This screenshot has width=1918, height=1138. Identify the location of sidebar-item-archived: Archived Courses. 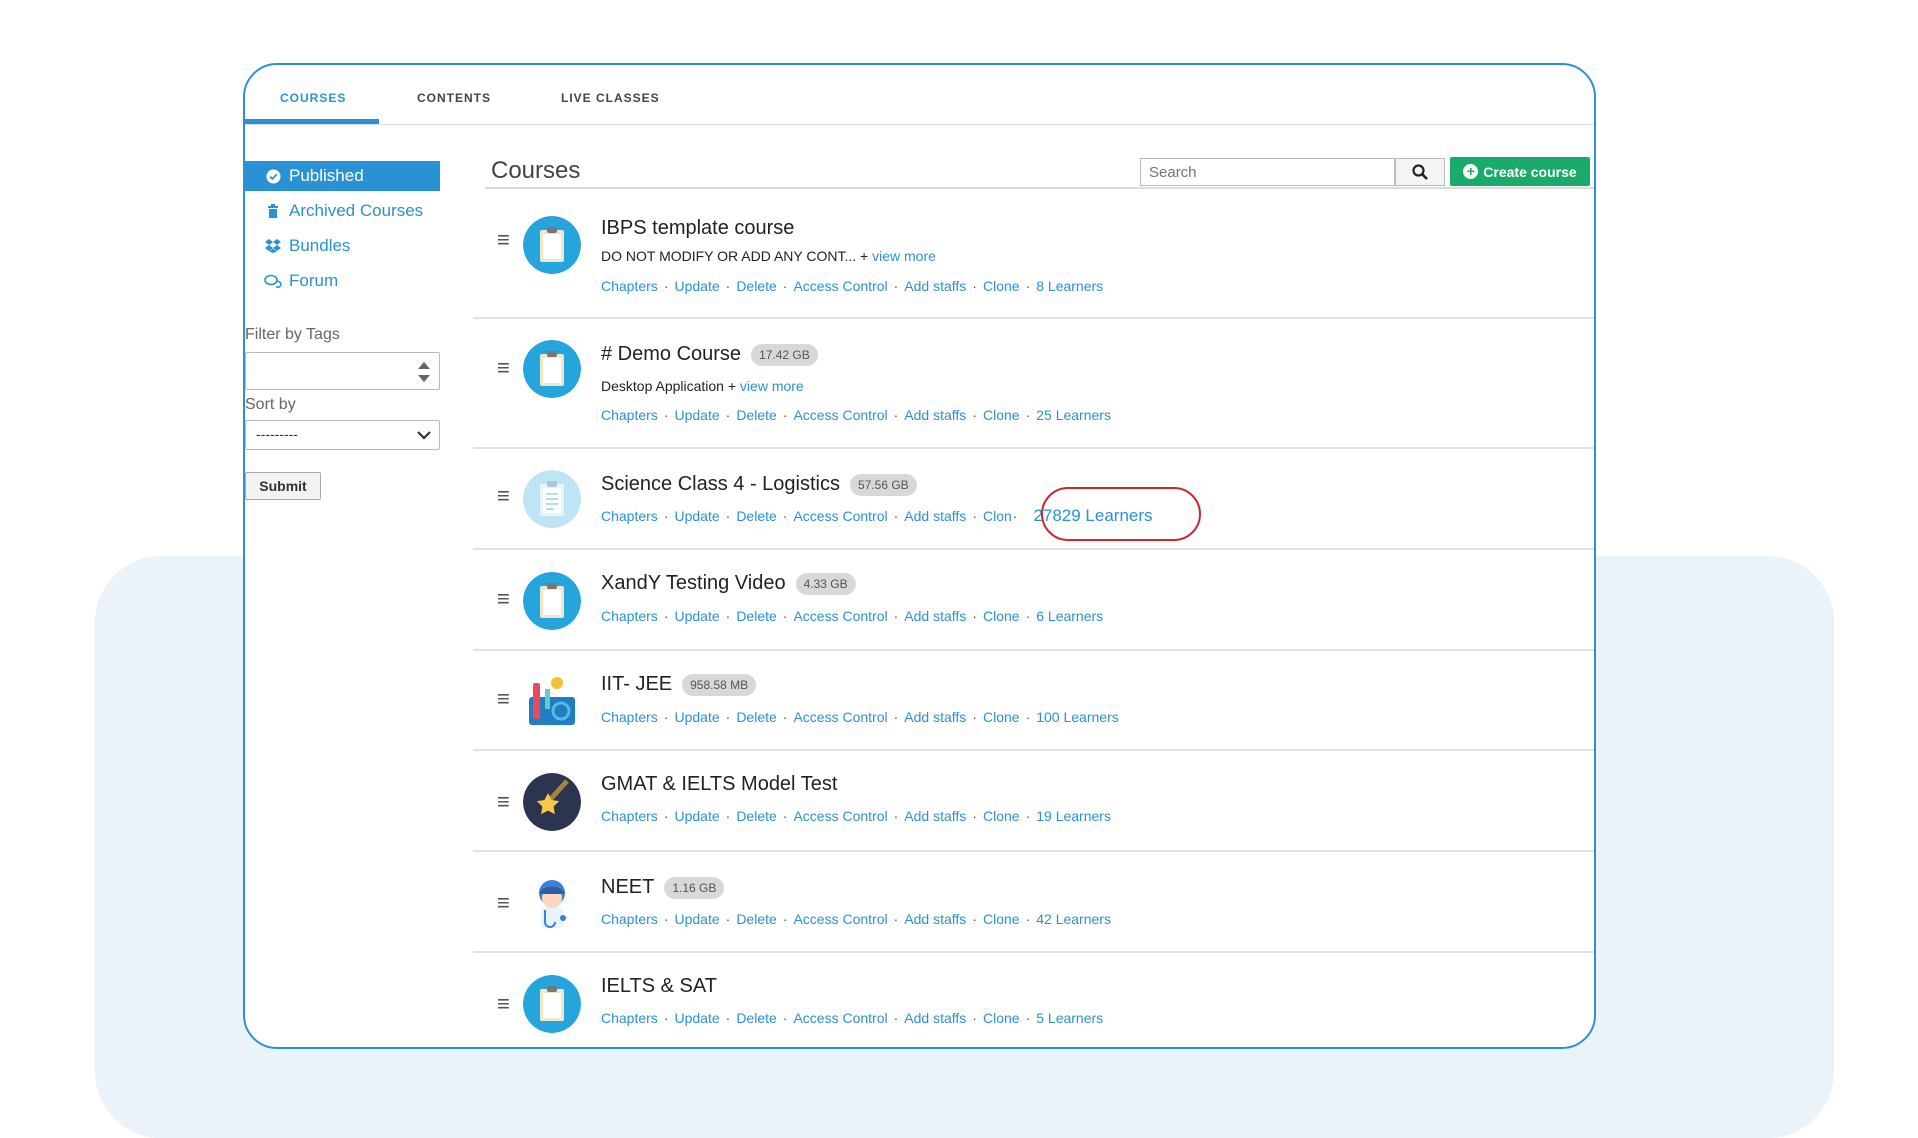
(342, 211).